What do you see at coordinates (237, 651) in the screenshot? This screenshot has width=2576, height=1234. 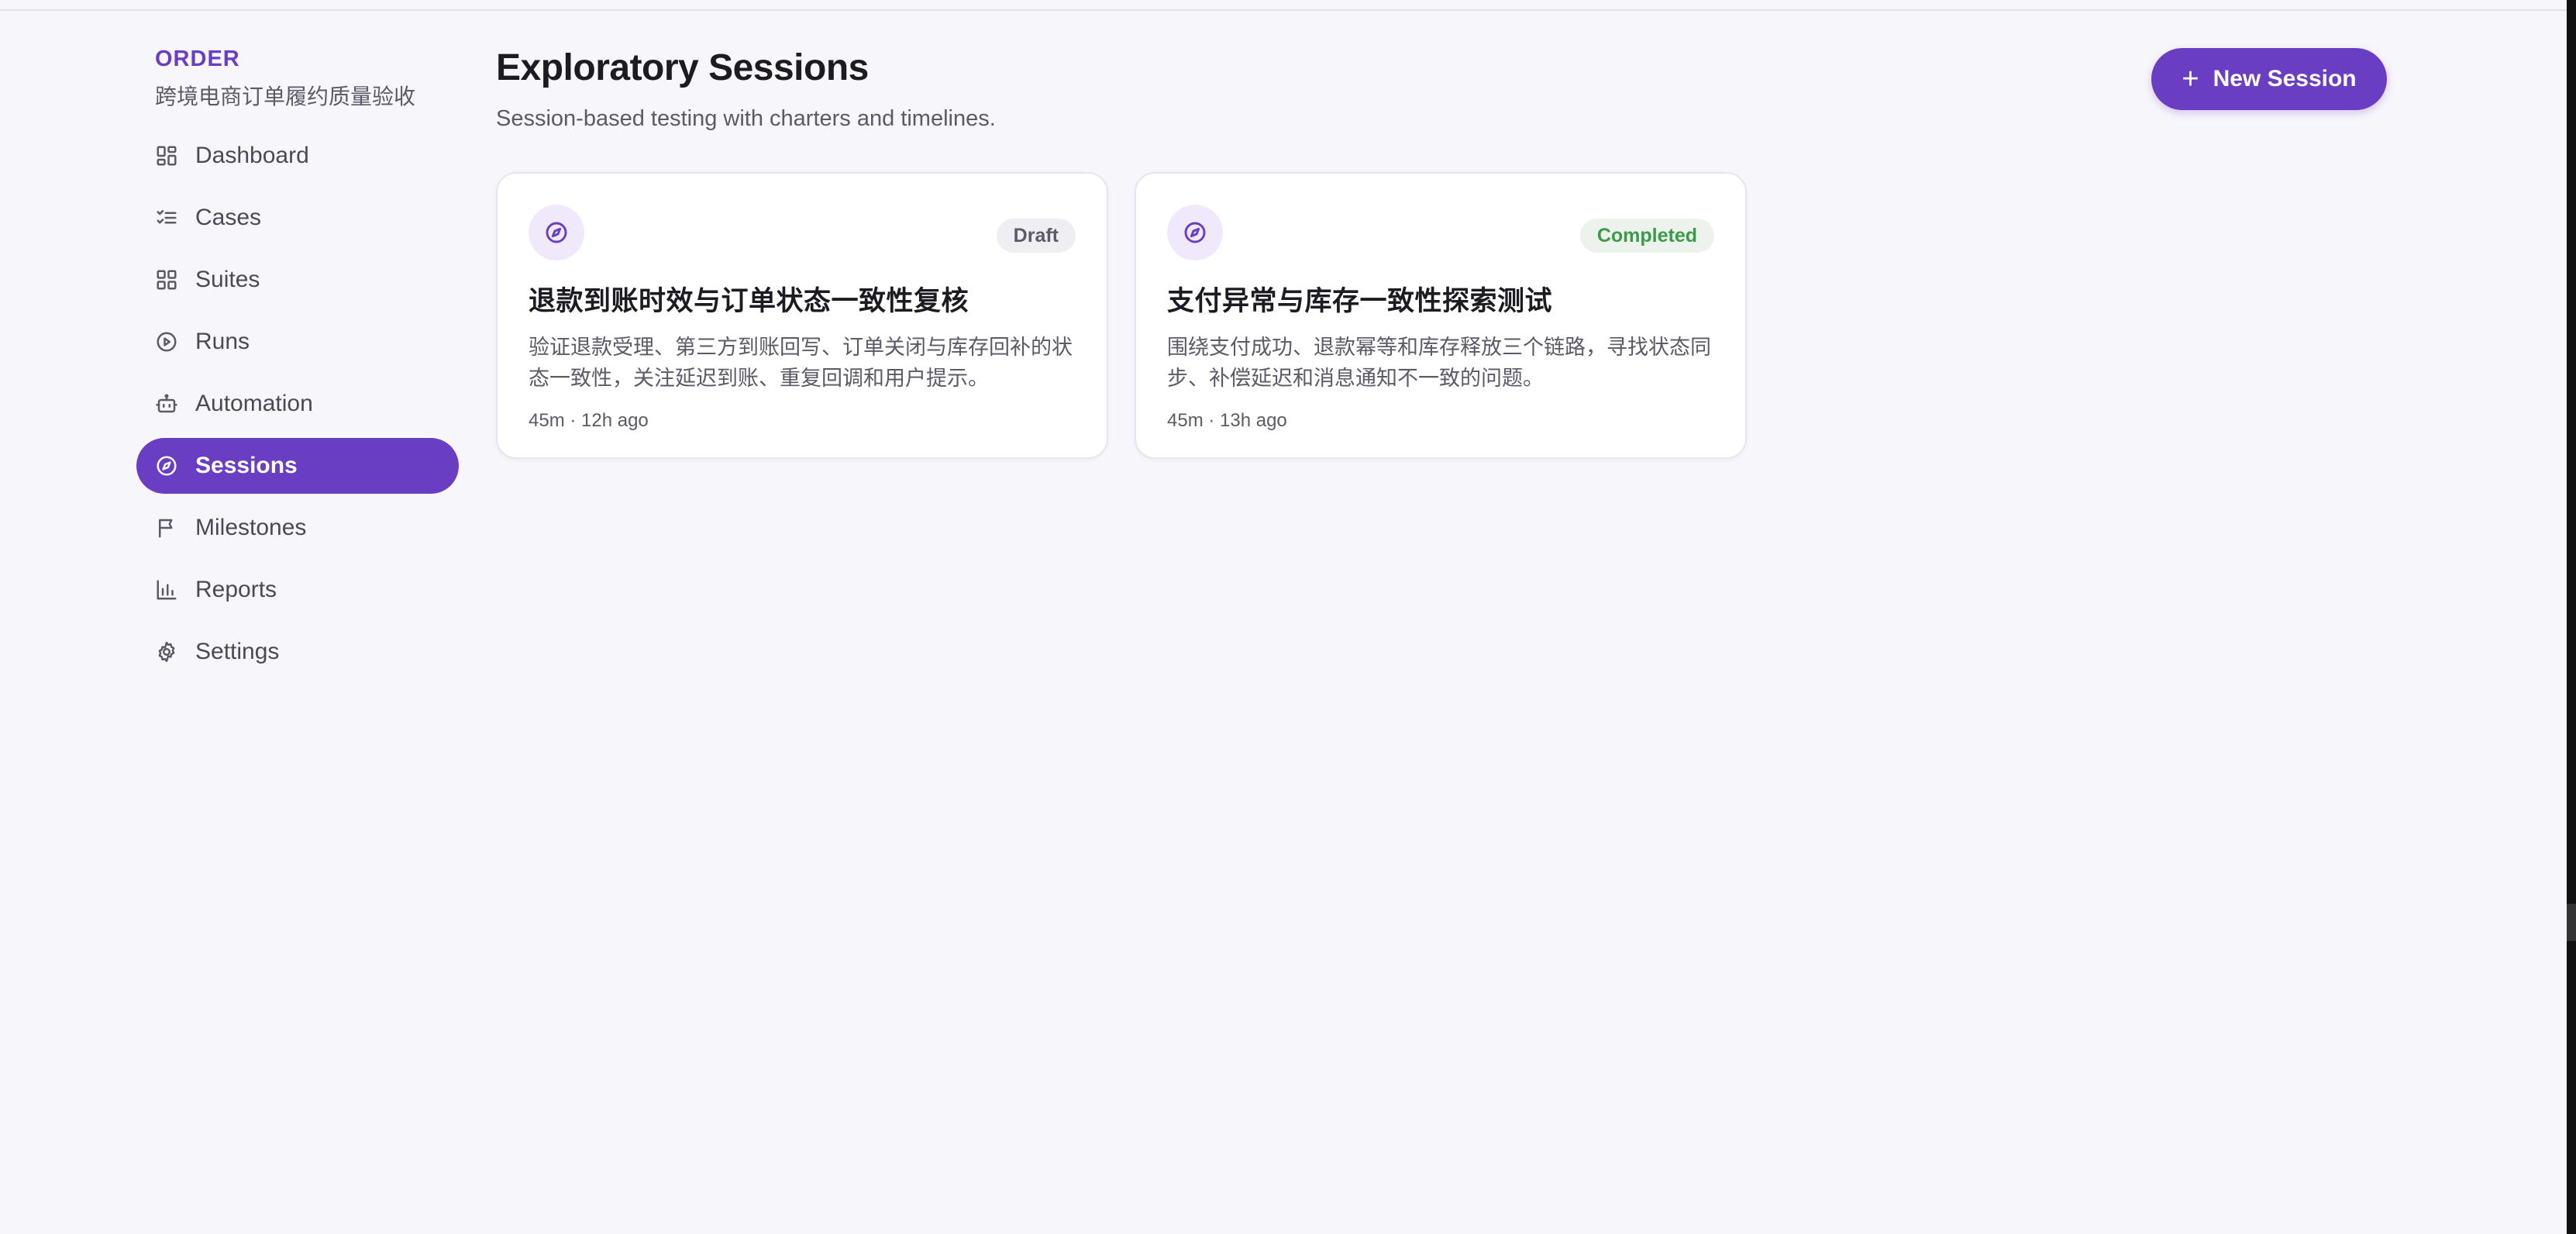 I see `sidebar-item-label: Settings` at bounding box center [237, 651].